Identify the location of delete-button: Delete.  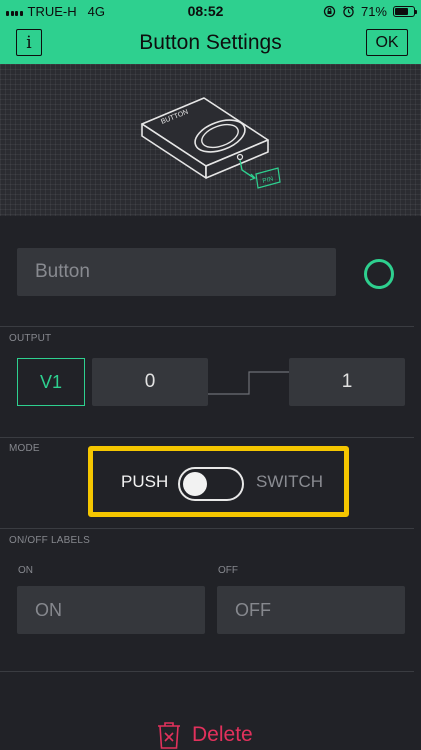
(204, 735).